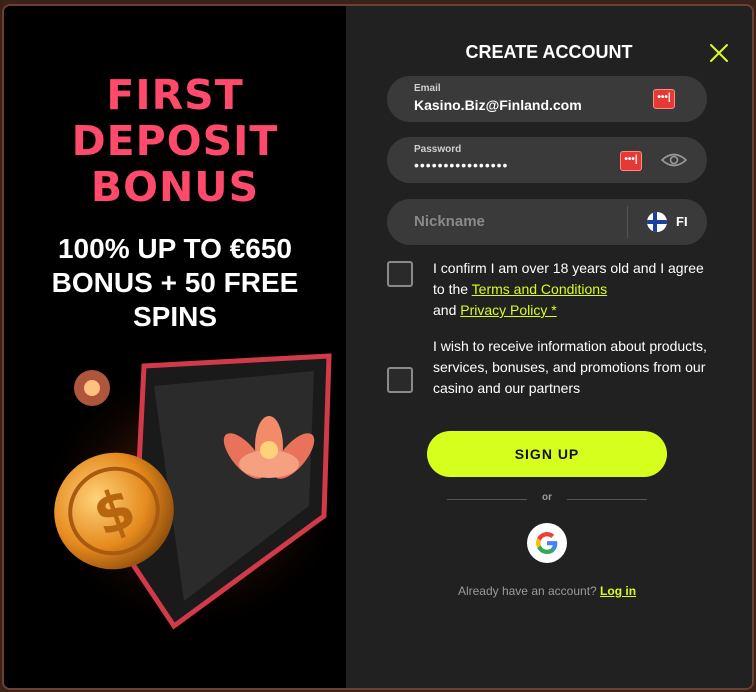 This screenshot has width=756, height=692. Describe the element at coordinates (674, 160) in the screenshot. I see `eye-icon` at that location.